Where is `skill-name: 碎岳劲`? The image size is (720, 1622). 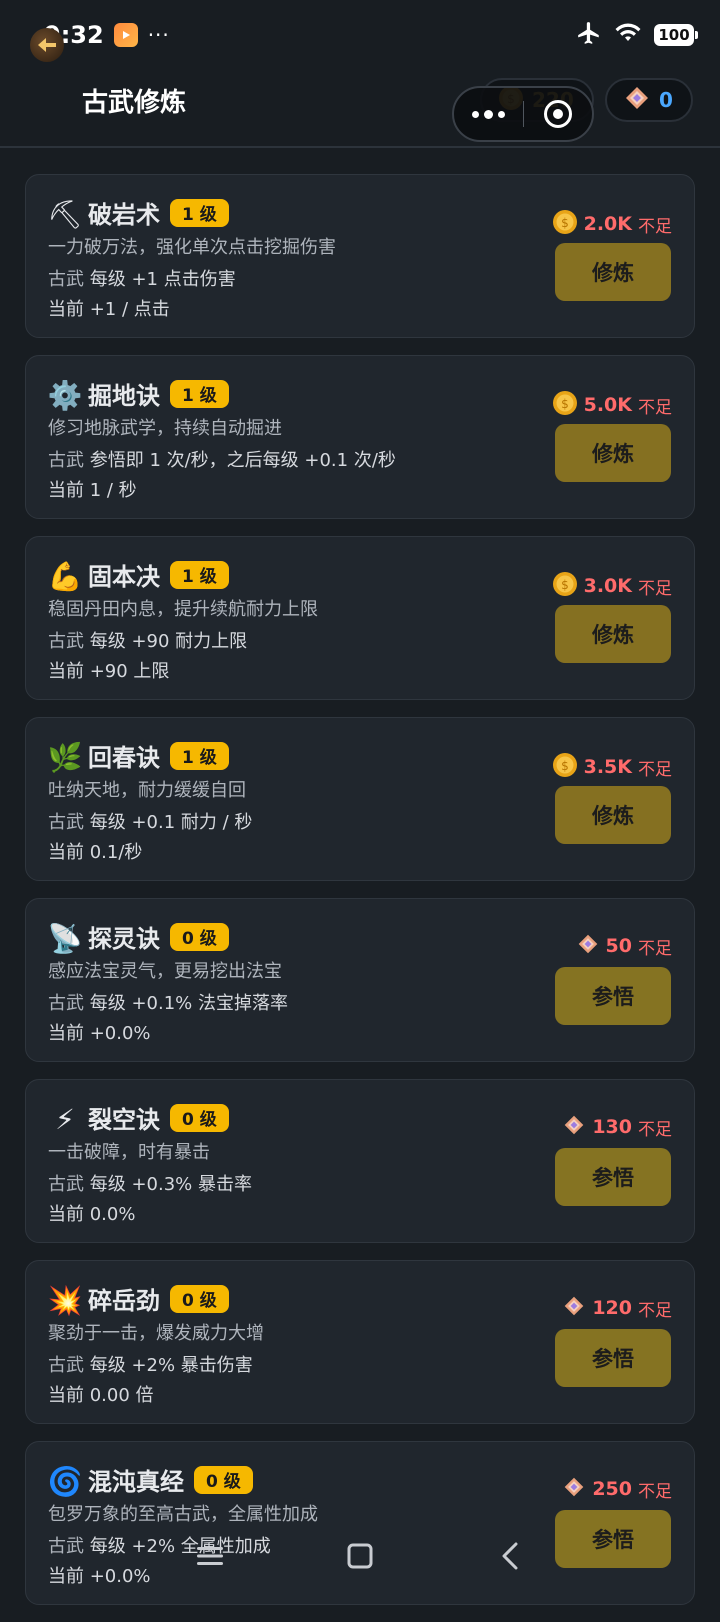
skill-name: 碎岳劲 is located at coordinates (124, 1301).